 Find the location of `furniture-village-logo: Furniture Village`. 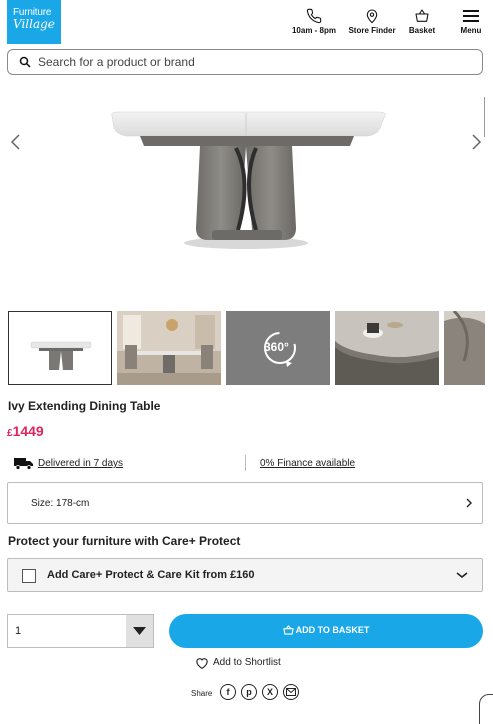

furniture-village-logo: Furniture Village is located at coordinates (34, 22).